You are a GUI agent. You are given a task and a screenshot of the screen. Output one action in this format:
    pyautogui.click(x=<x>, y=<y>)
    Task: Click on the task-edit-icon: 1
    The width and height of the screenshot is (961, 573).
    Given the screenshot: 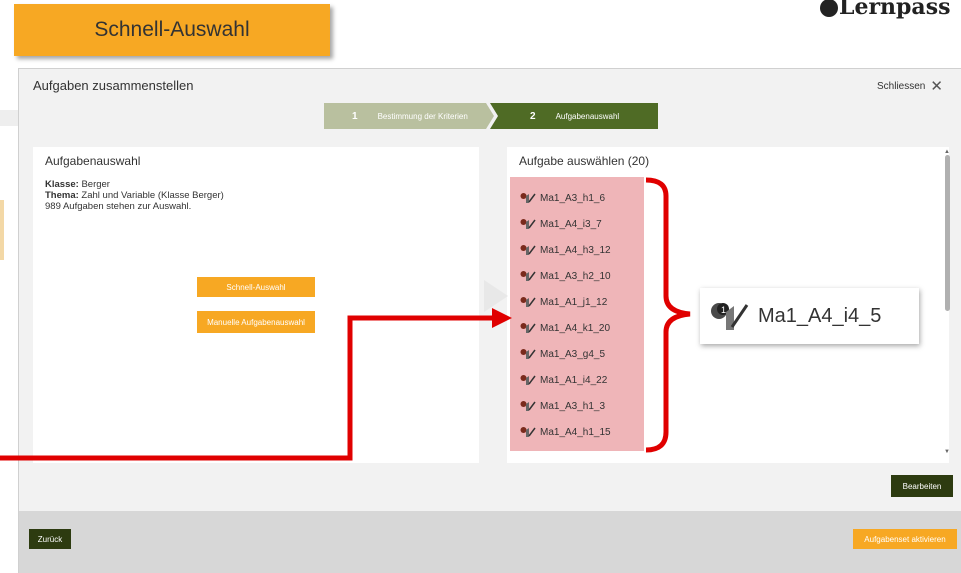 What is the action you would take?
    pyautogui.click(x=730, y=316)
    